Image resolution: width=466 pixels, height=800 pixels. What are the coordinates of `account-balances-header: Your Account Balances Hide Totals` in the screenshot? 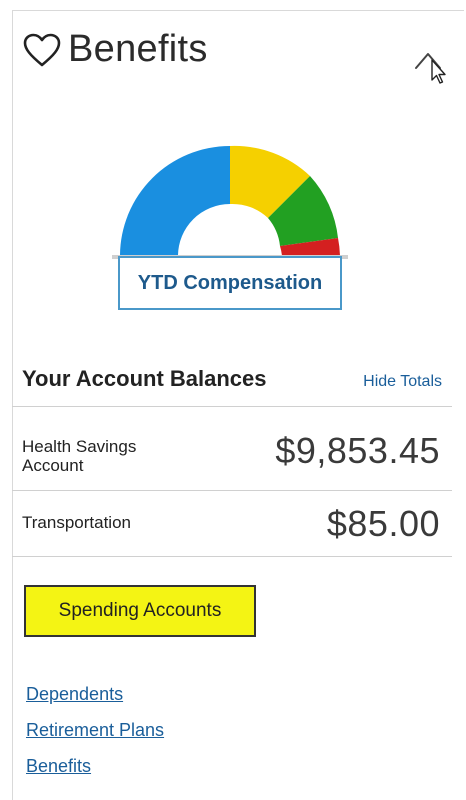 It's located at (237, 379).